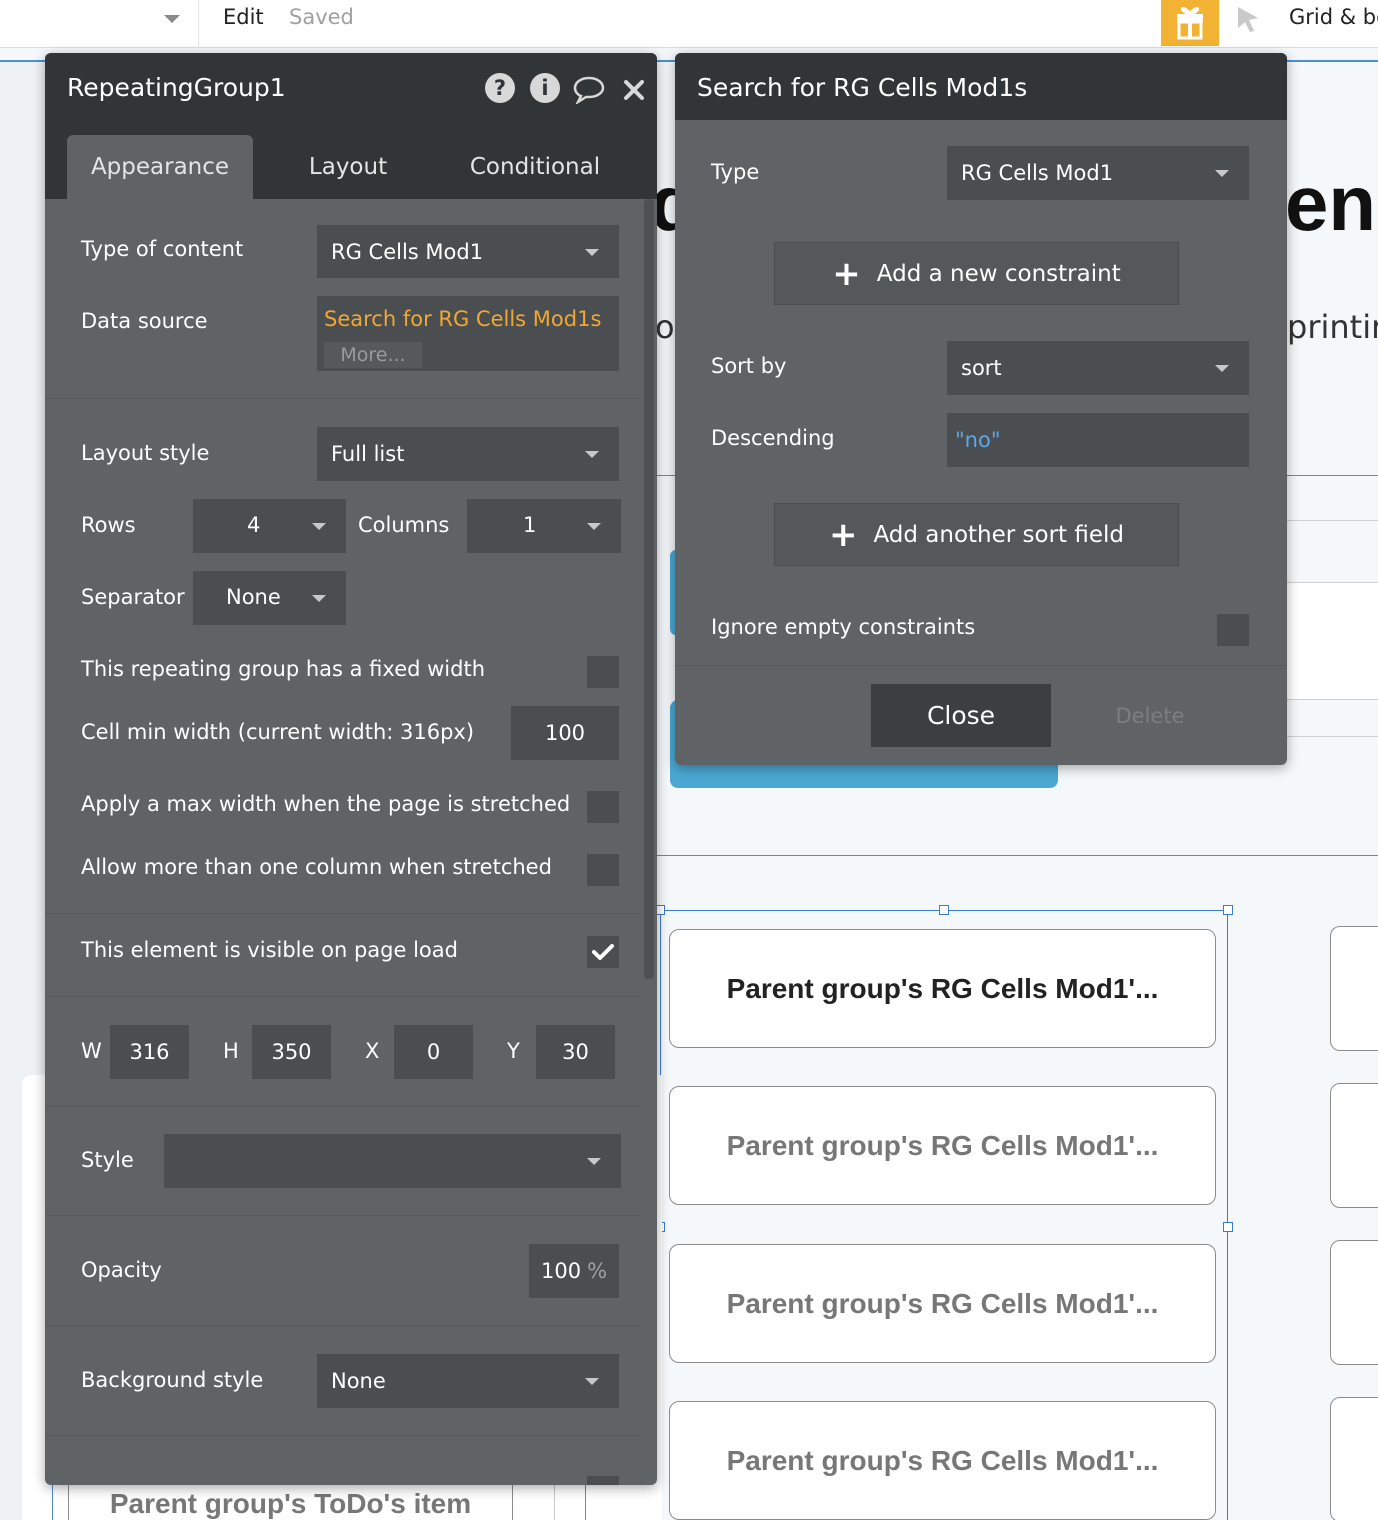 Image resolution: width=1378 pixels, height=1520 pixels. I want to click on columns-dropdown: 1, so click(544, 526).